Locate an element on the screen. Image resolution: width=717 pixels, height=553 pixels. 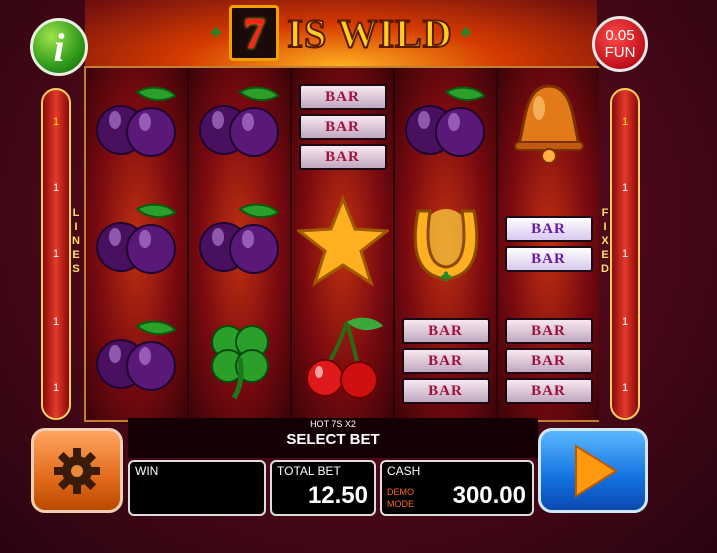
hot-label: HOT 7S X2 is located at coordinates (333, 424).